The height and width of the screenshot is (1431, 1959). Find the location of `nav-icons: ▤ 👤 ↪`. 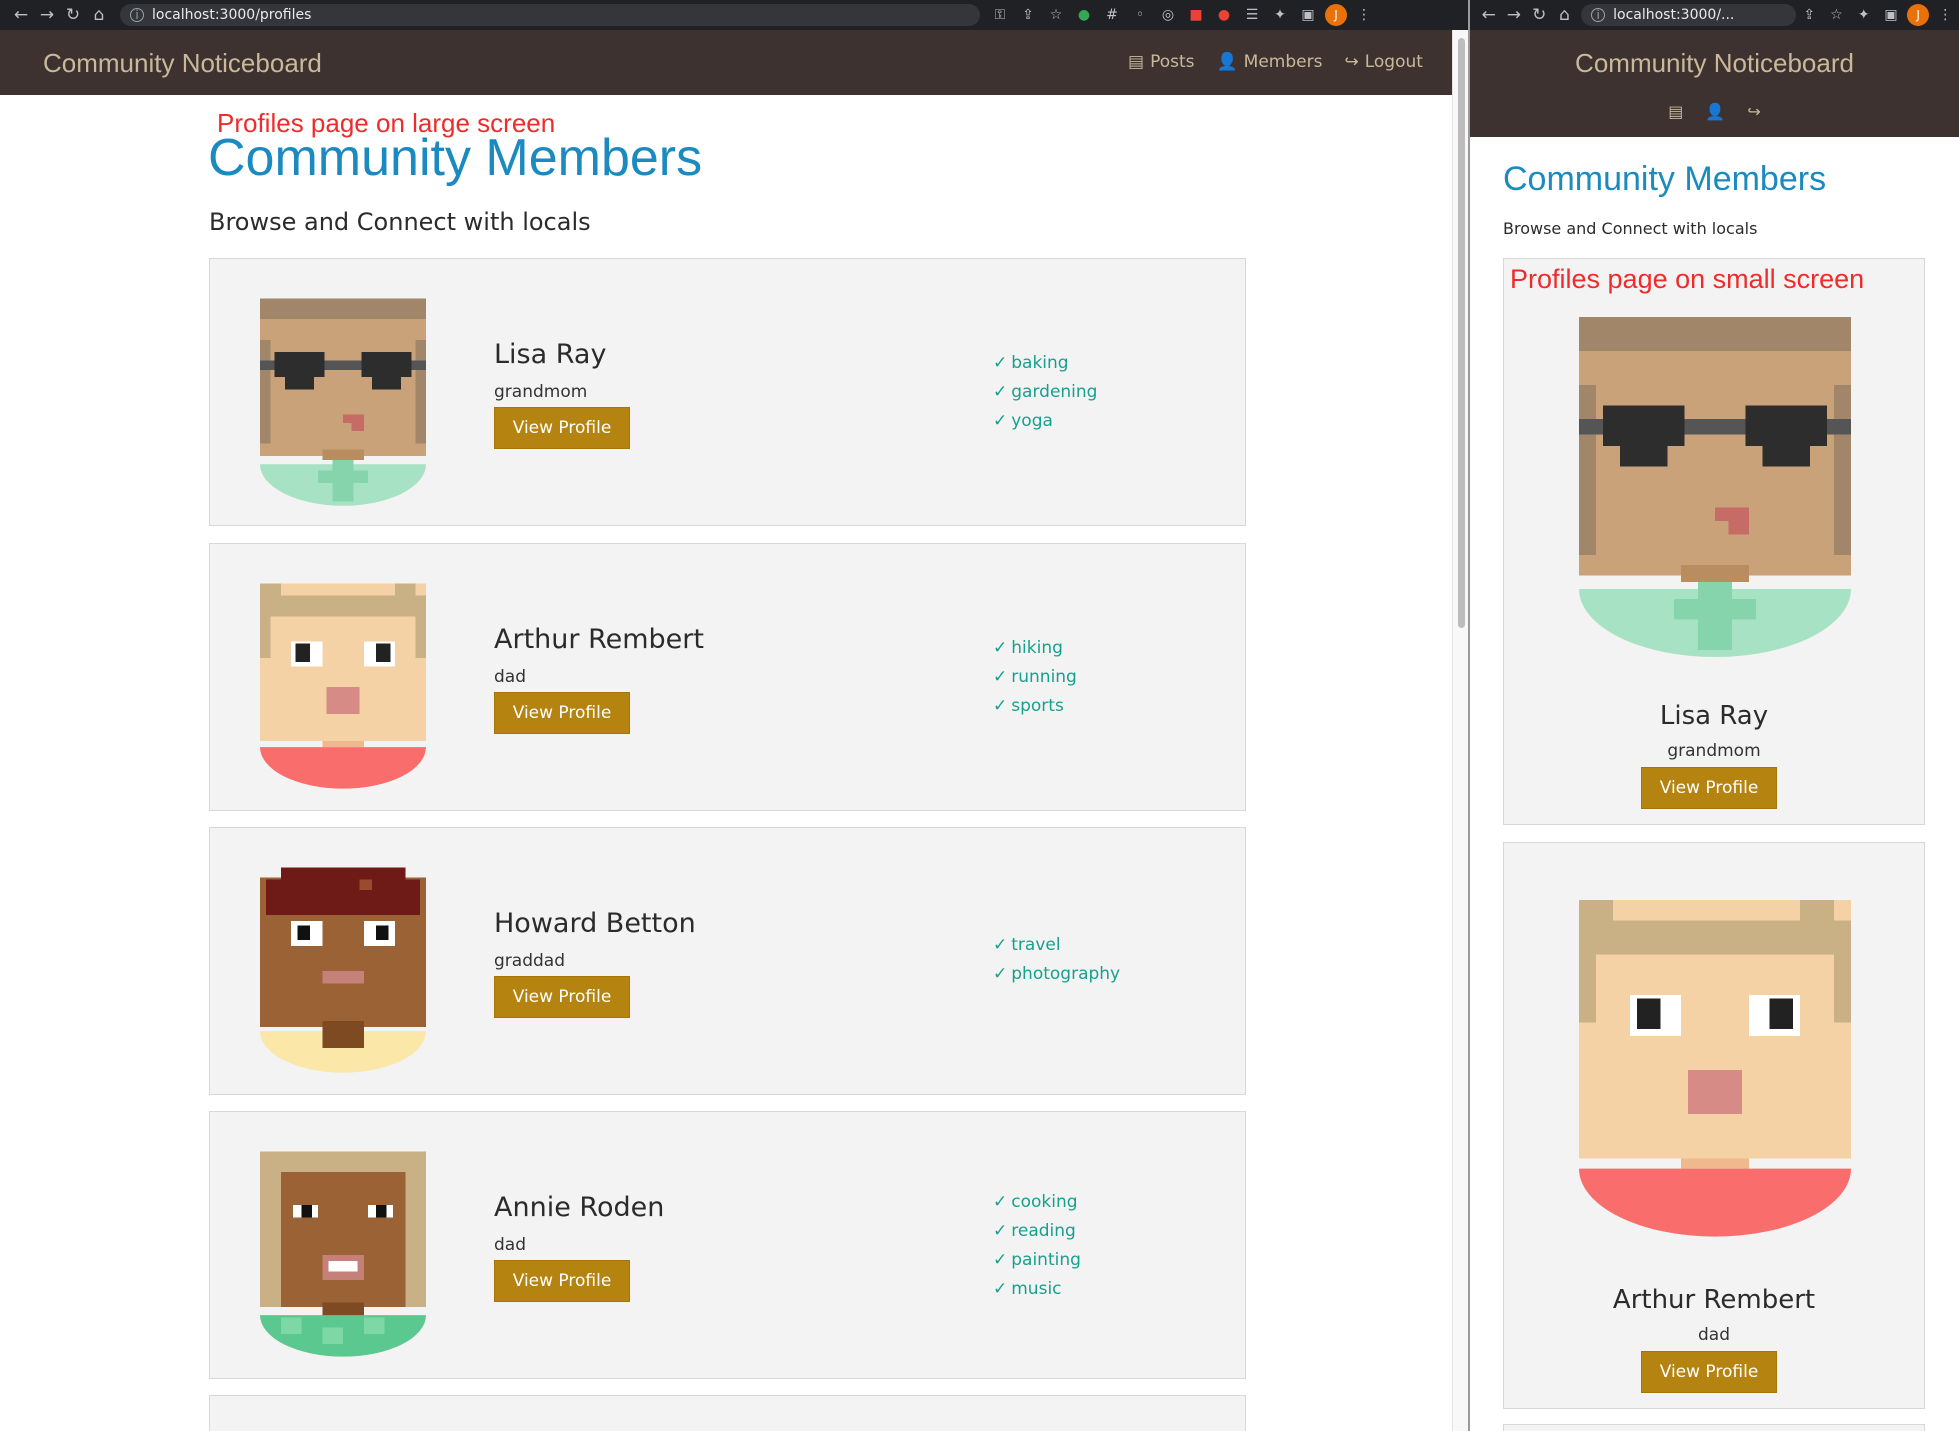

nav-icons: ▤ 👤 ↪ is located at coordinates (1714, 111).